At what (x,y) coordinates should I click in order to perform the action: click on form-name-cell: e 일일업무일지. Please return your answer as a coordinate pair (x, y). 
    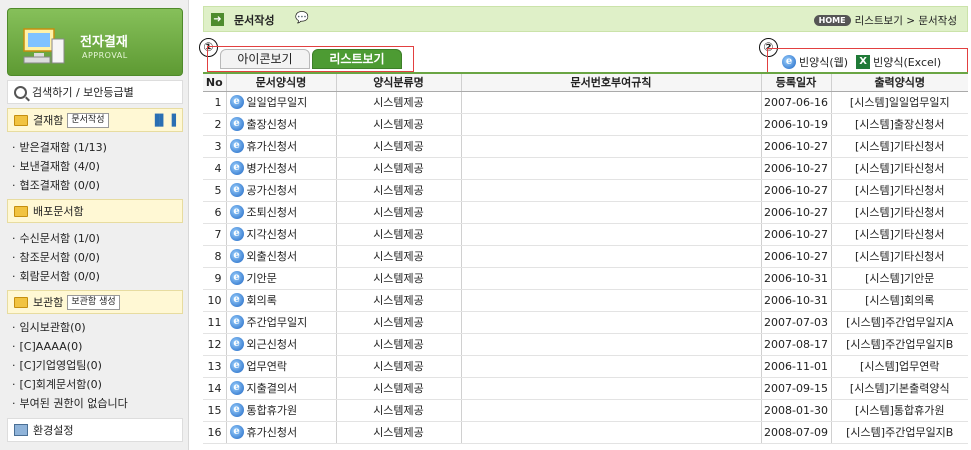
    Looking at the image, I should click on (280, 102).